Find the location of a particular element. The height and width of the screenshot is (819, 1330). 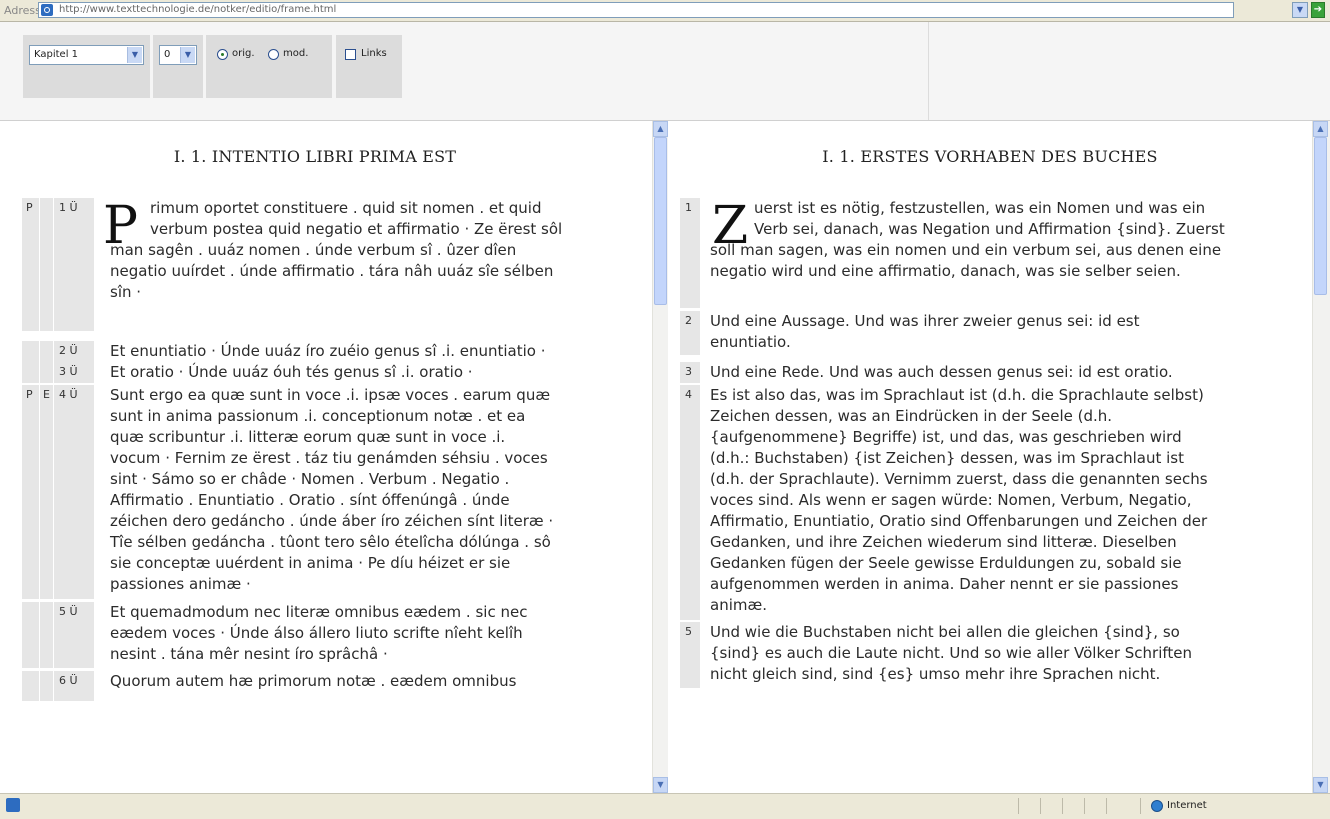

go-button: ➔ is located at coordinates (1318, 10).